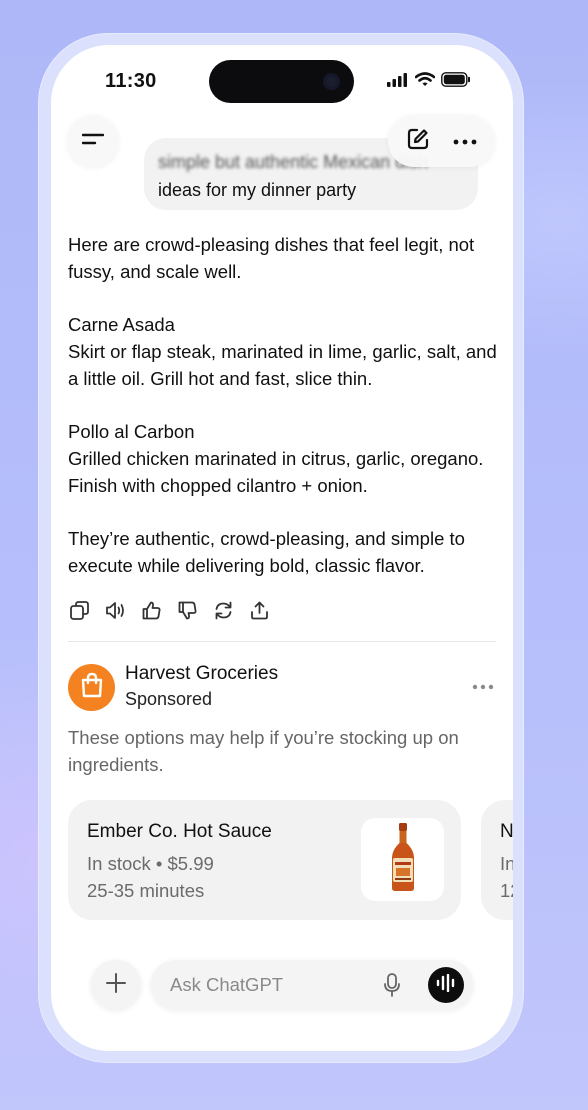 This screenshot has width=588, height=1110. I want to click on dish-title: Carne Asada, so click(121, 324).